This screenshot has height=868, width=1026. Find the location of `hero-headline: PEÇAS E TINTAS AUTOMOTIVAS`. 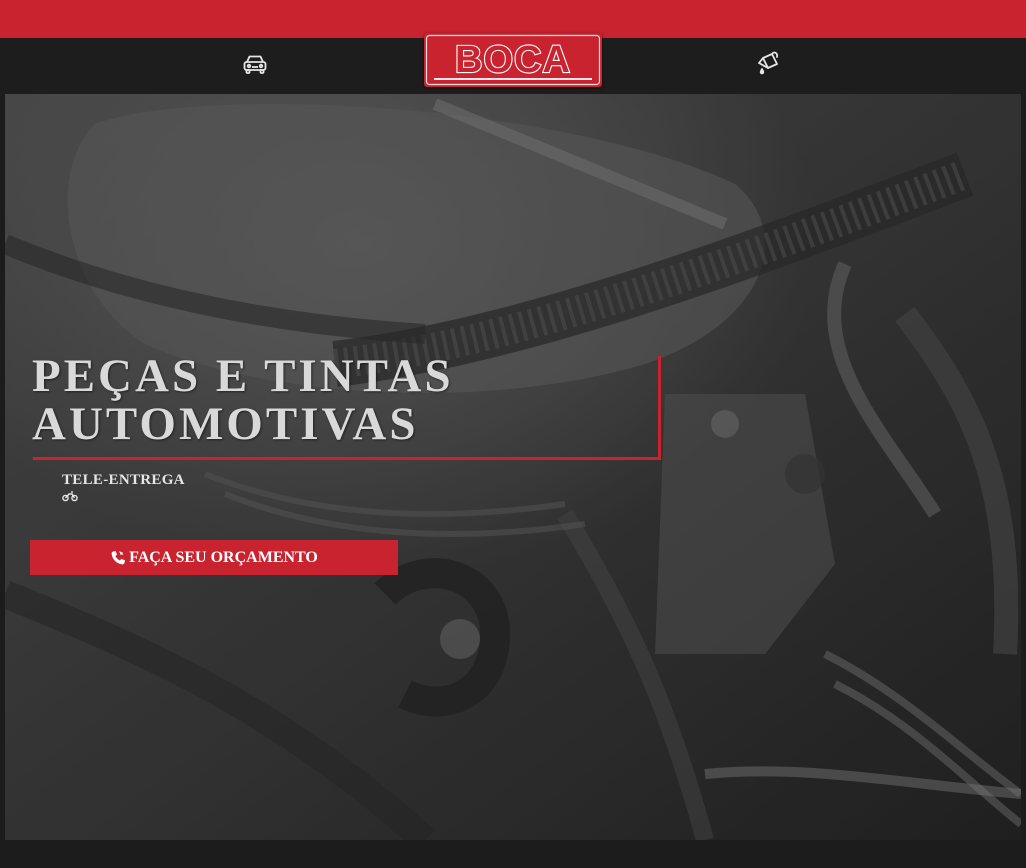

hero-headline: PEÇAS E TINTAS AUTOMOTIVAS is located at coordinates (243, 400).